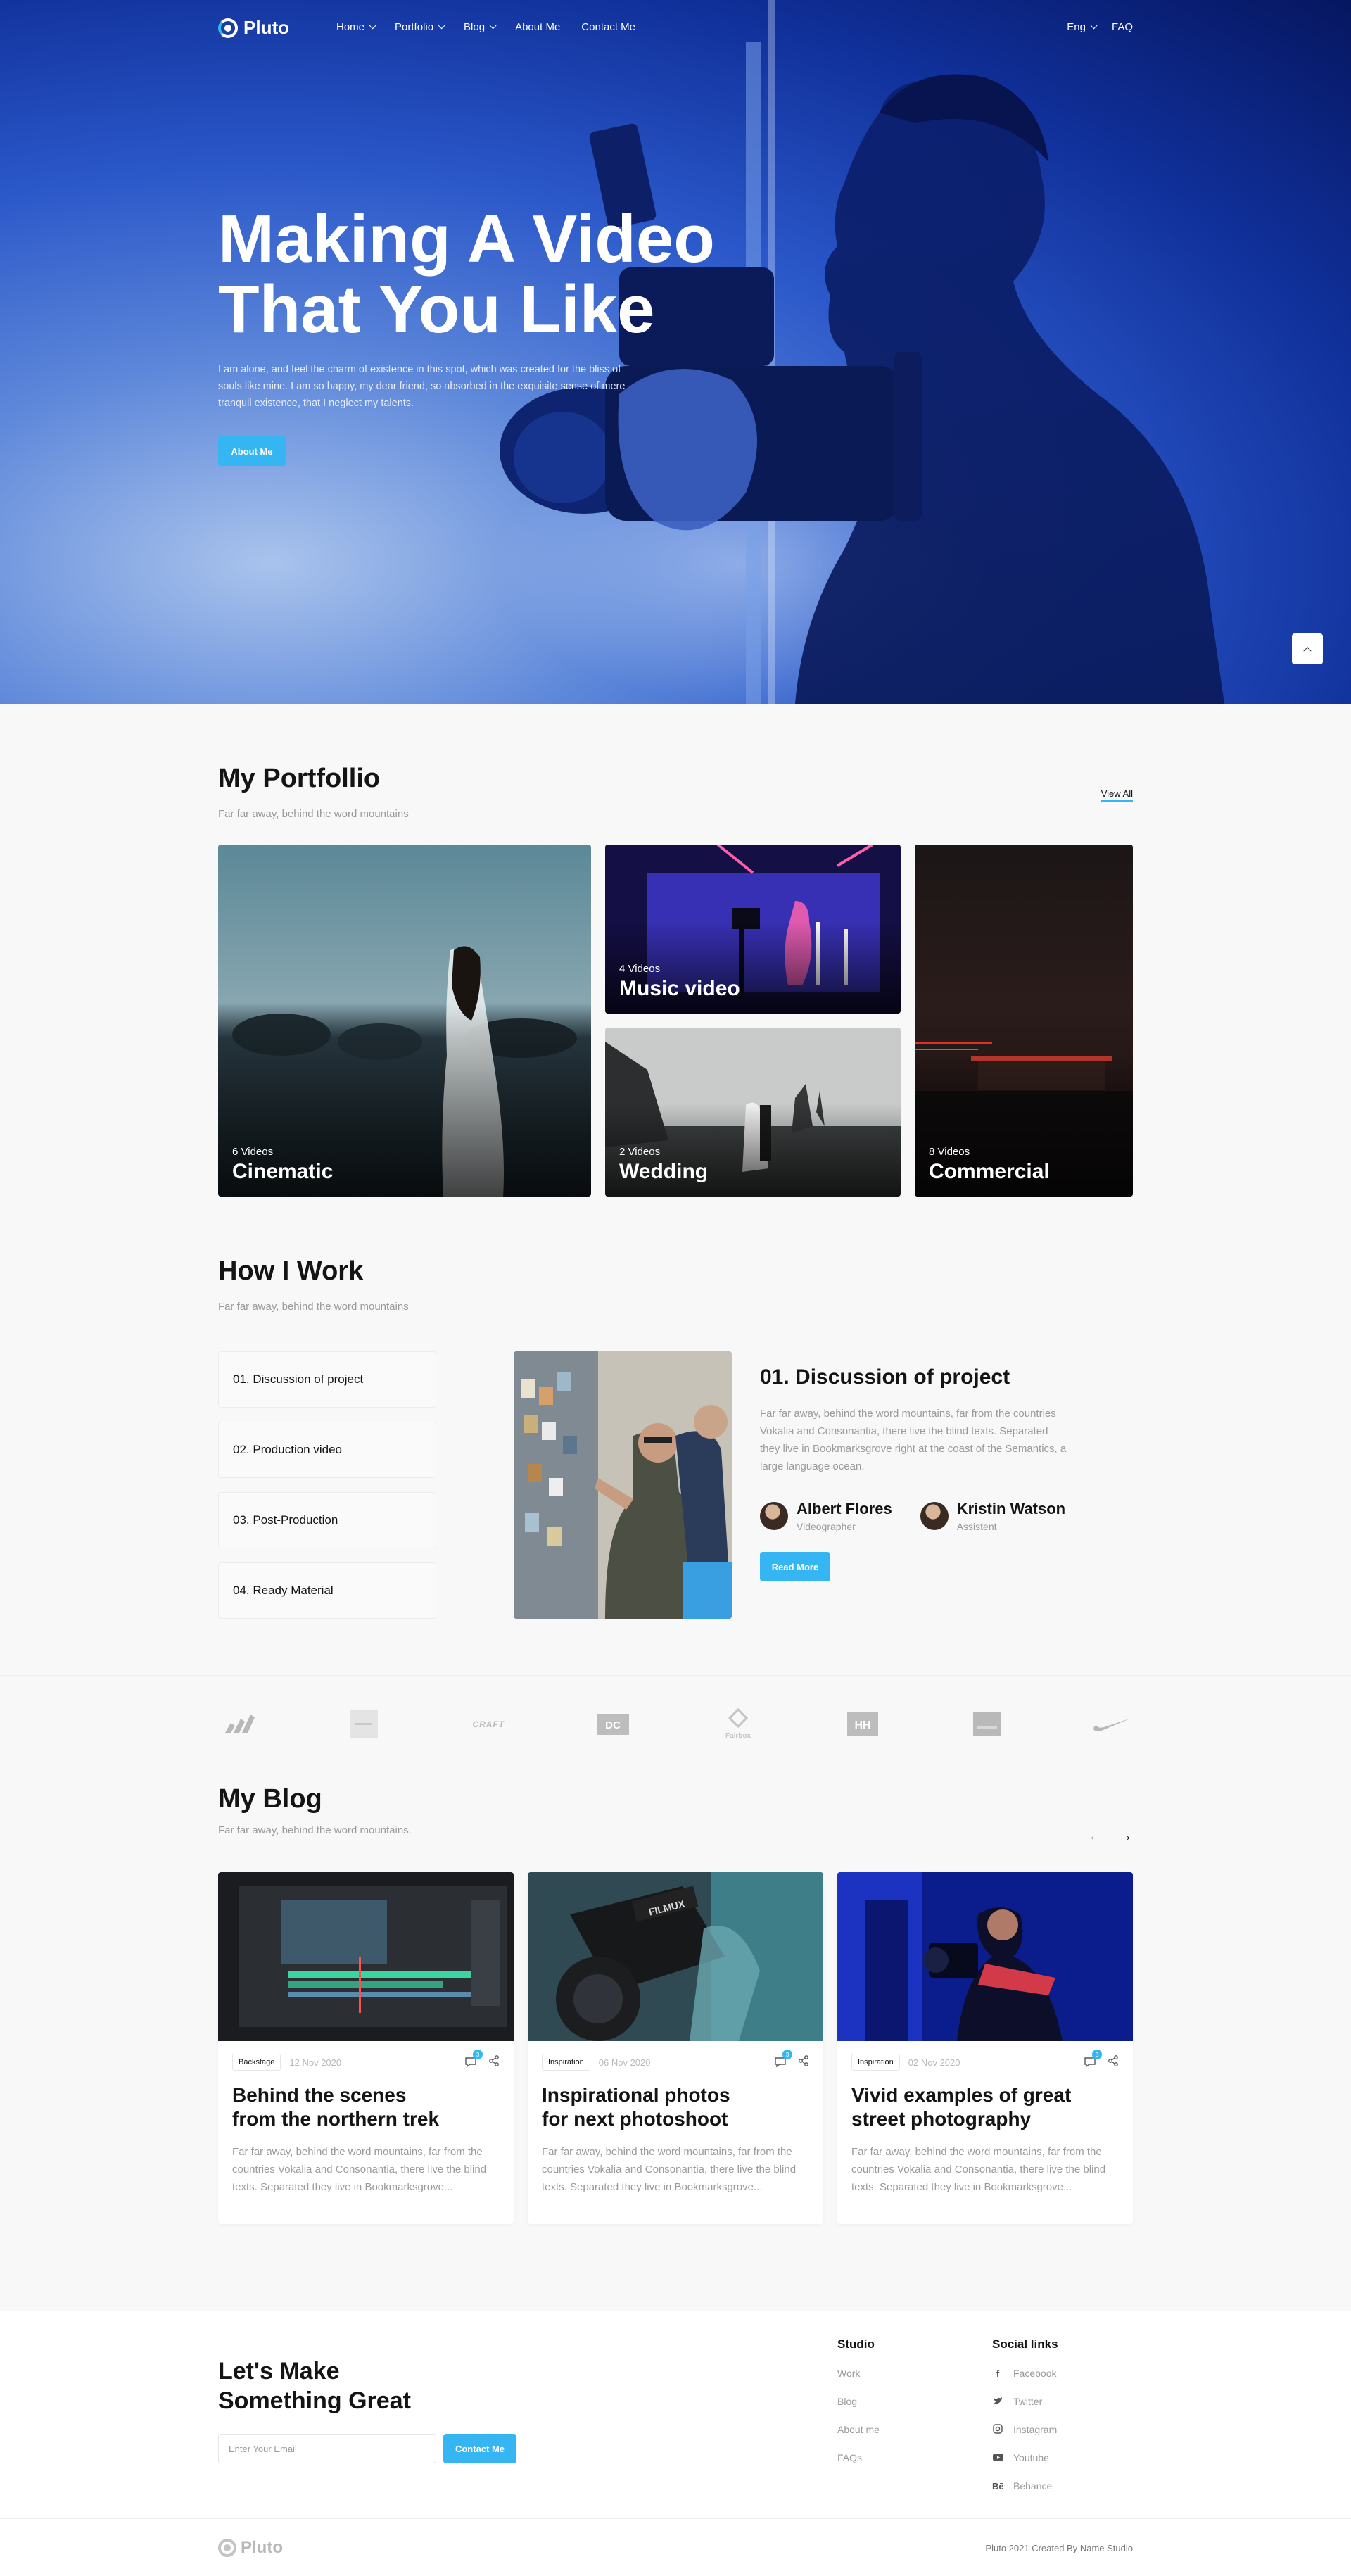  What do you see at coordinates (256, 2062) in the screenshot?
I see `post-tag: Backstage` at bounding box center [256, 2062].